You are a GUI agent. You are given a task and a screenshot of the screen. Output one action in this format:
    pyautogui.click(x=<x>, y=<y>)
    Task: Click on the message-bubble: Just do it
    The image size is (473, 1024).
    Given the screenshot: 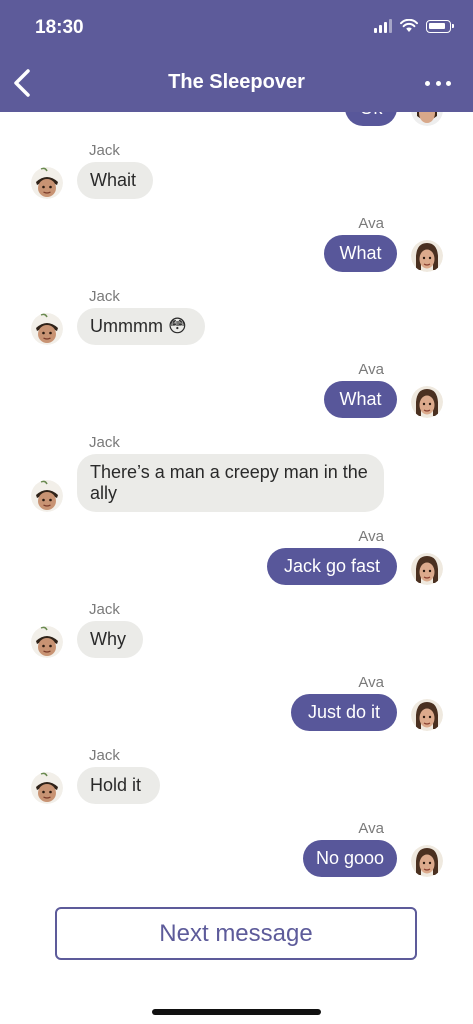 What is the action you would take?
    pyautogui.click(x=344, y=712)
    